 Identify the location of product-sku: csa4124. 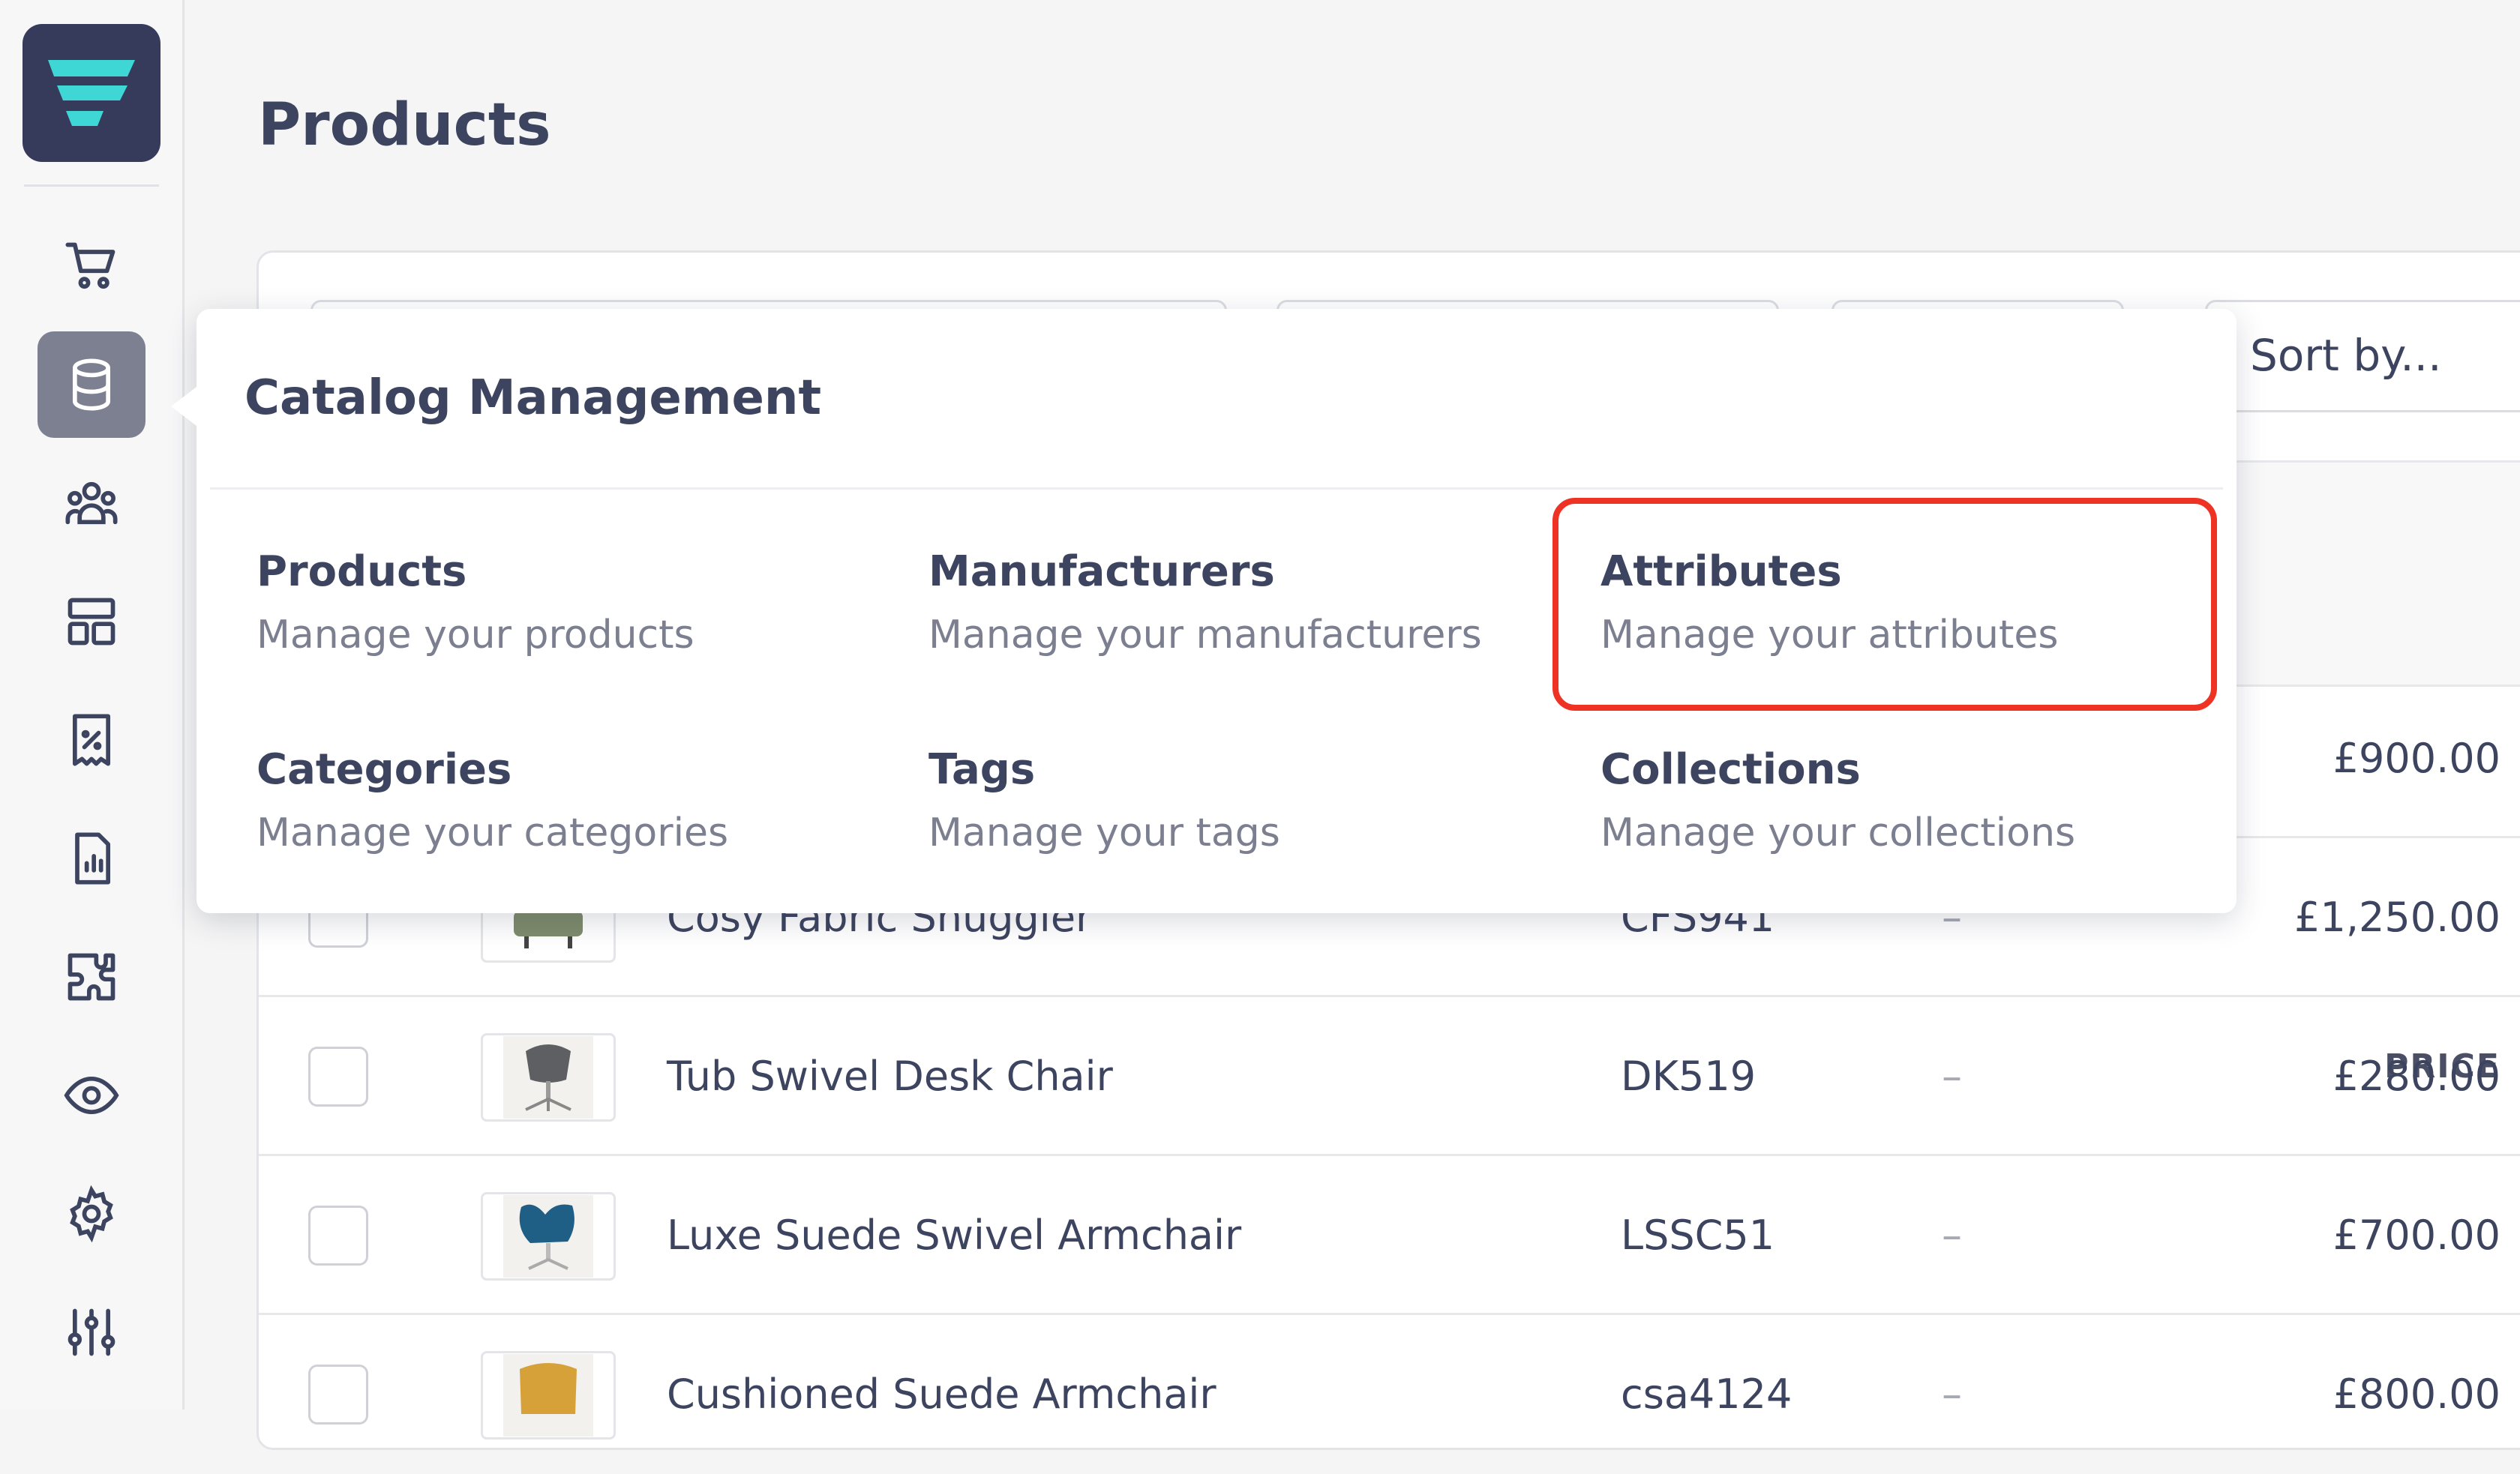
(1706, 1394).